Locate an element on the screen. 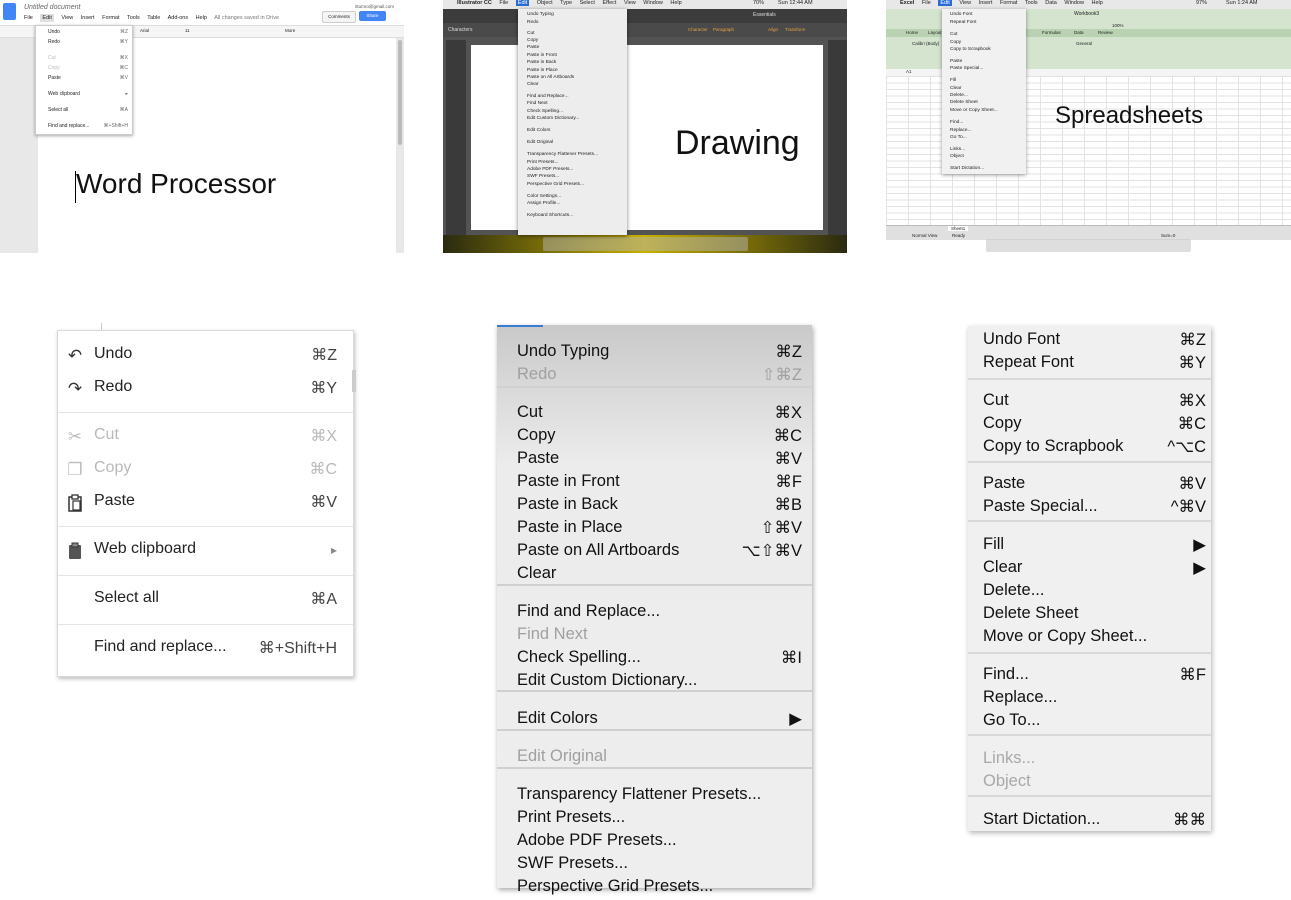 Image resolution: width=1291 pixels, height=900 pixels. menu-item-find-next: Find Next is located at coordinates (654, 636).